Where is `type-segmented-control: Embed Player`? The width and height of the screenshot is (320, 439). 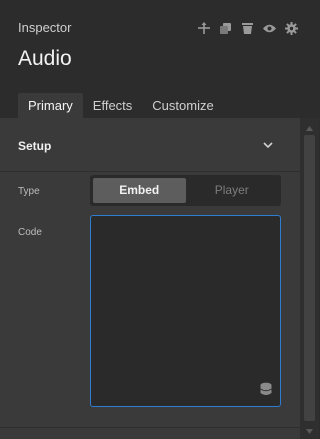 type-segmented-control: Embed Player is located at coordinates (185, 190).